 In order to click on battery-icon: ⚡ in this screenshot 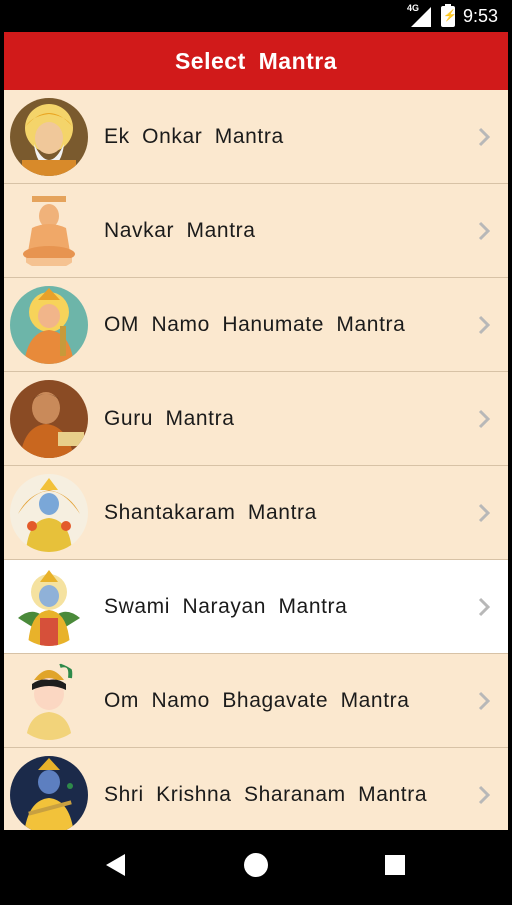, I will do `click(448, 15)`.